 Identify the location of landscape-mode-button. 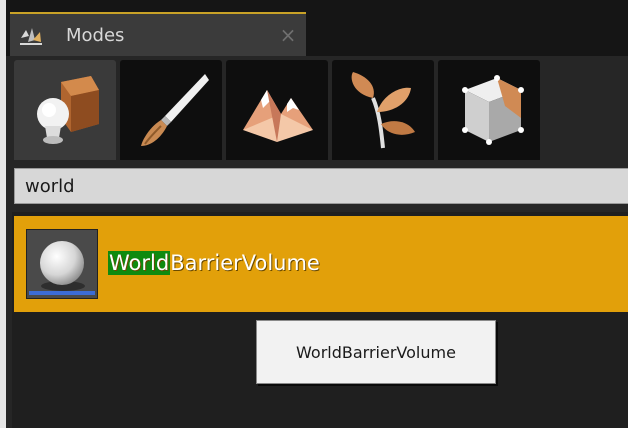
(277, 110).